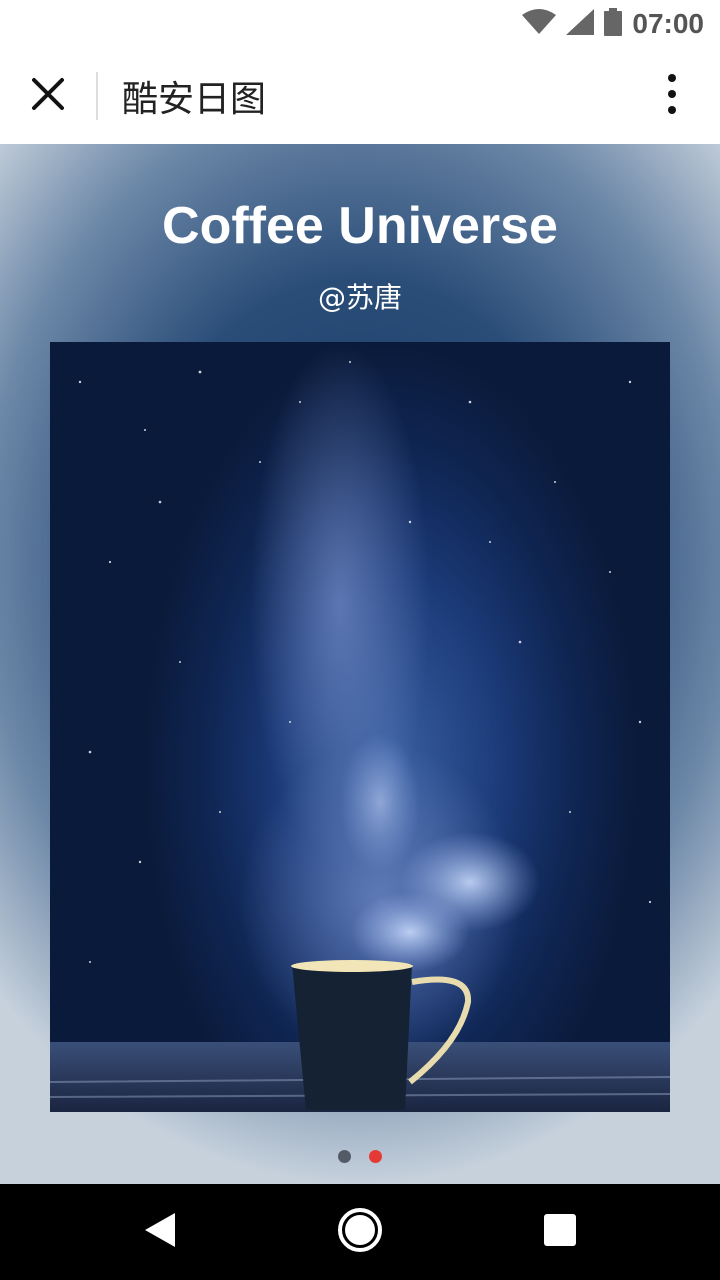  What do you see at coordinates (194, 99) in the screenshot?
I see `page-title: 酷安日图` at bounding box center [194, 99].